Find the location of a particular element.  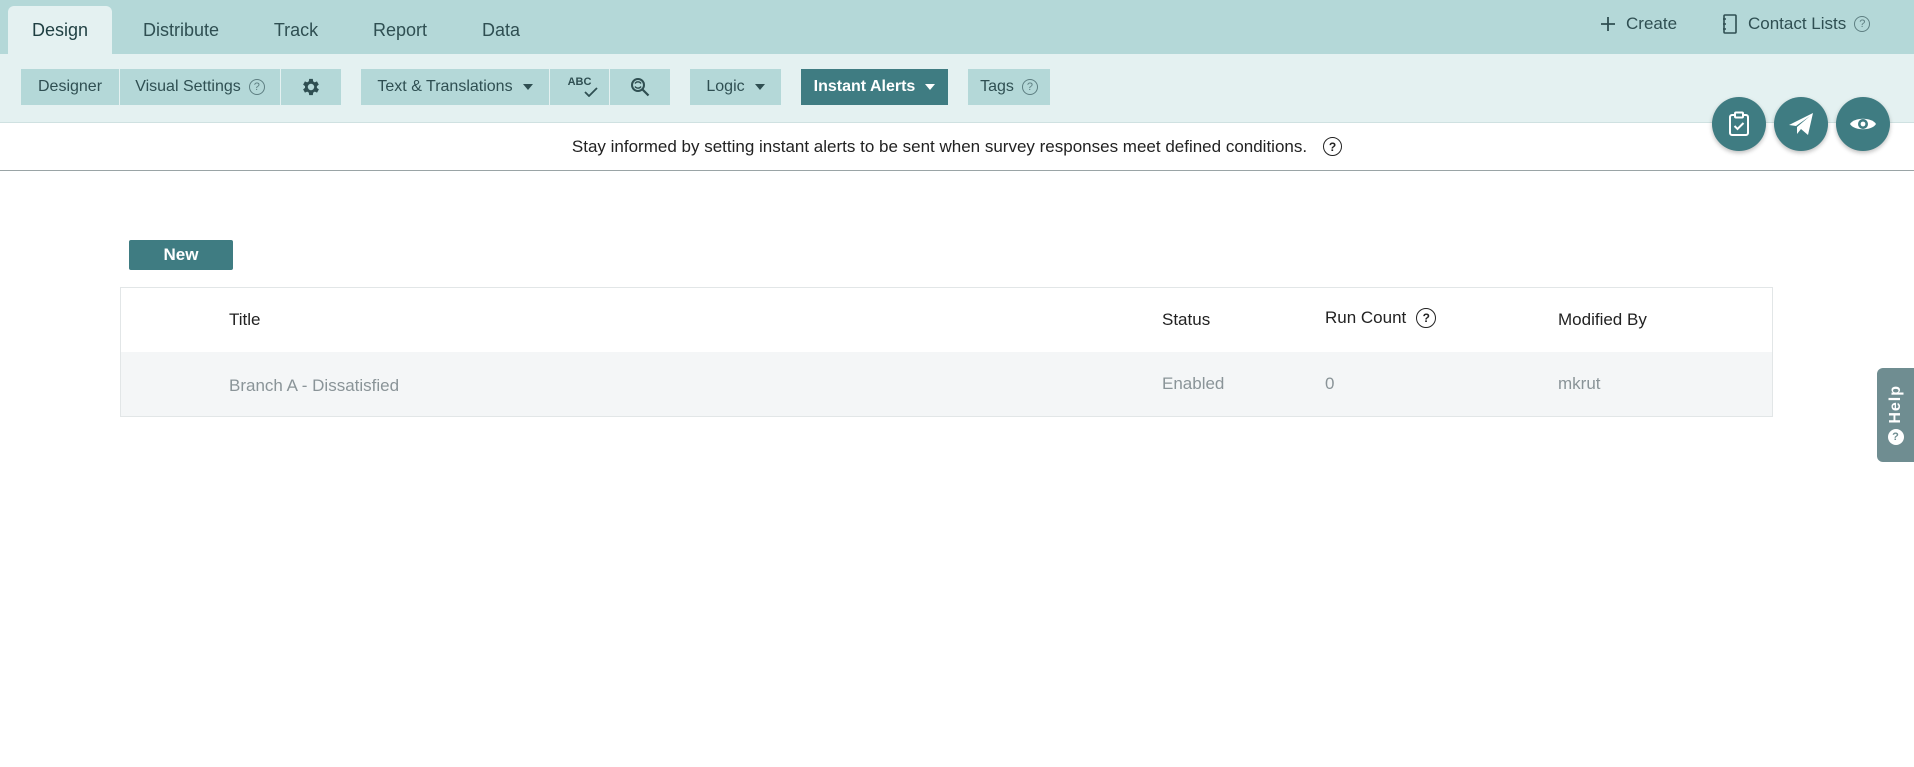

spellcheck-button: ABC is located at coordinates (579, 87).